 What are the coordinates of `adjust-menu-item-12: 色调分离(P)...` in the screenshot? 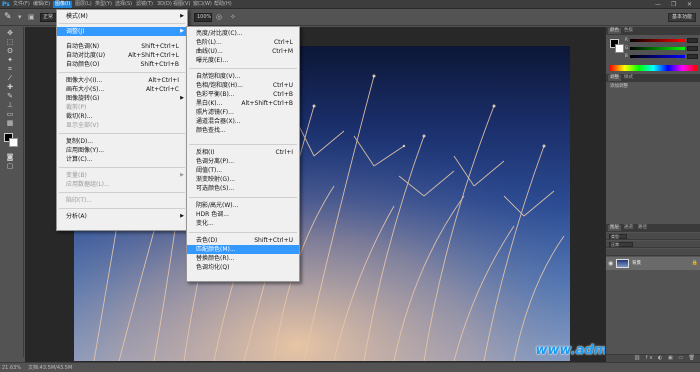 It's located at (243, 161).